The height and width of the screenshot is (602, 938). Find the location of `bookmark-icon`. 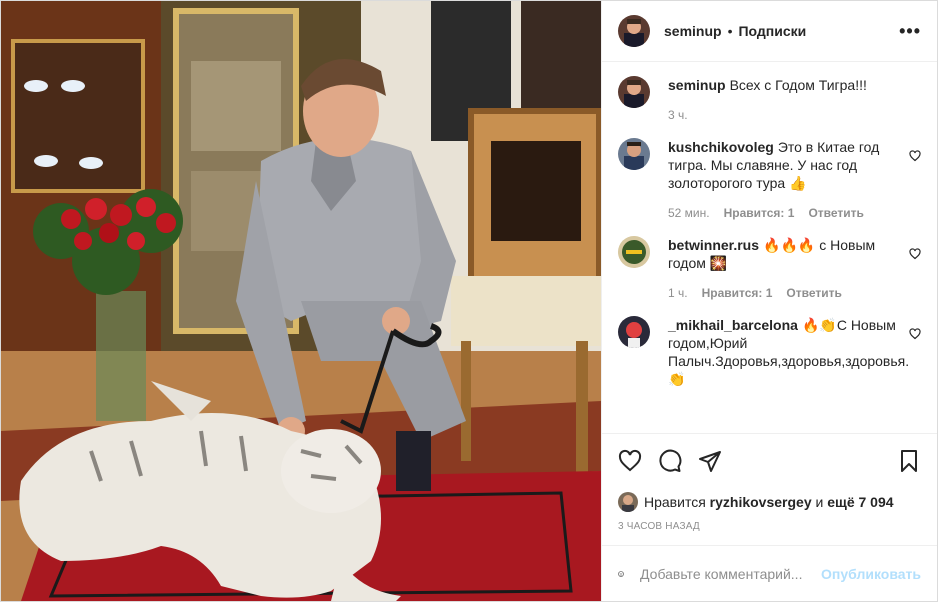

bookmark-icon is located at coordinates (909, 461).